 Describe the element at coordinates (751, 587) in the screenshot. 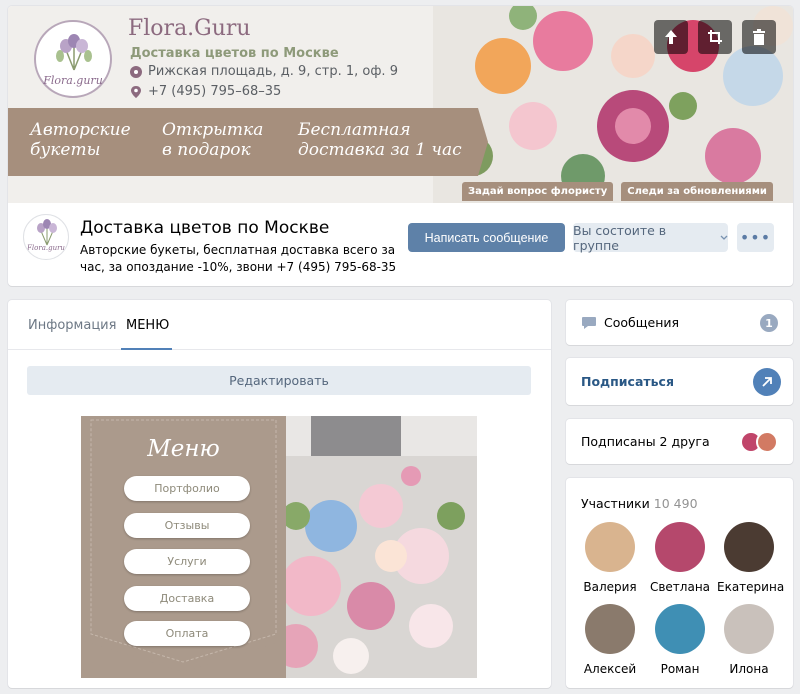

I see `member-name: Екатерина` at that location.